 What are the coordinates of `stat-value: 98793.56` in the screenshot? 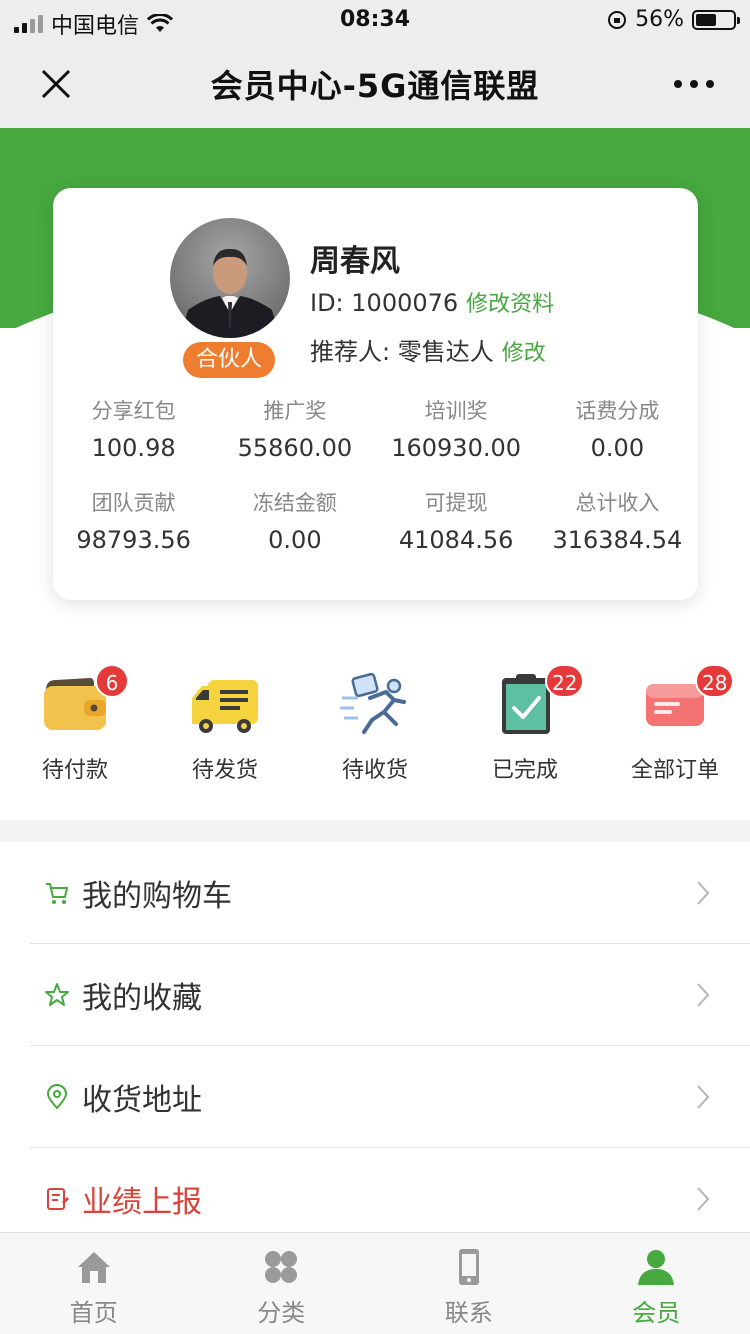 It's located at (133, 540).